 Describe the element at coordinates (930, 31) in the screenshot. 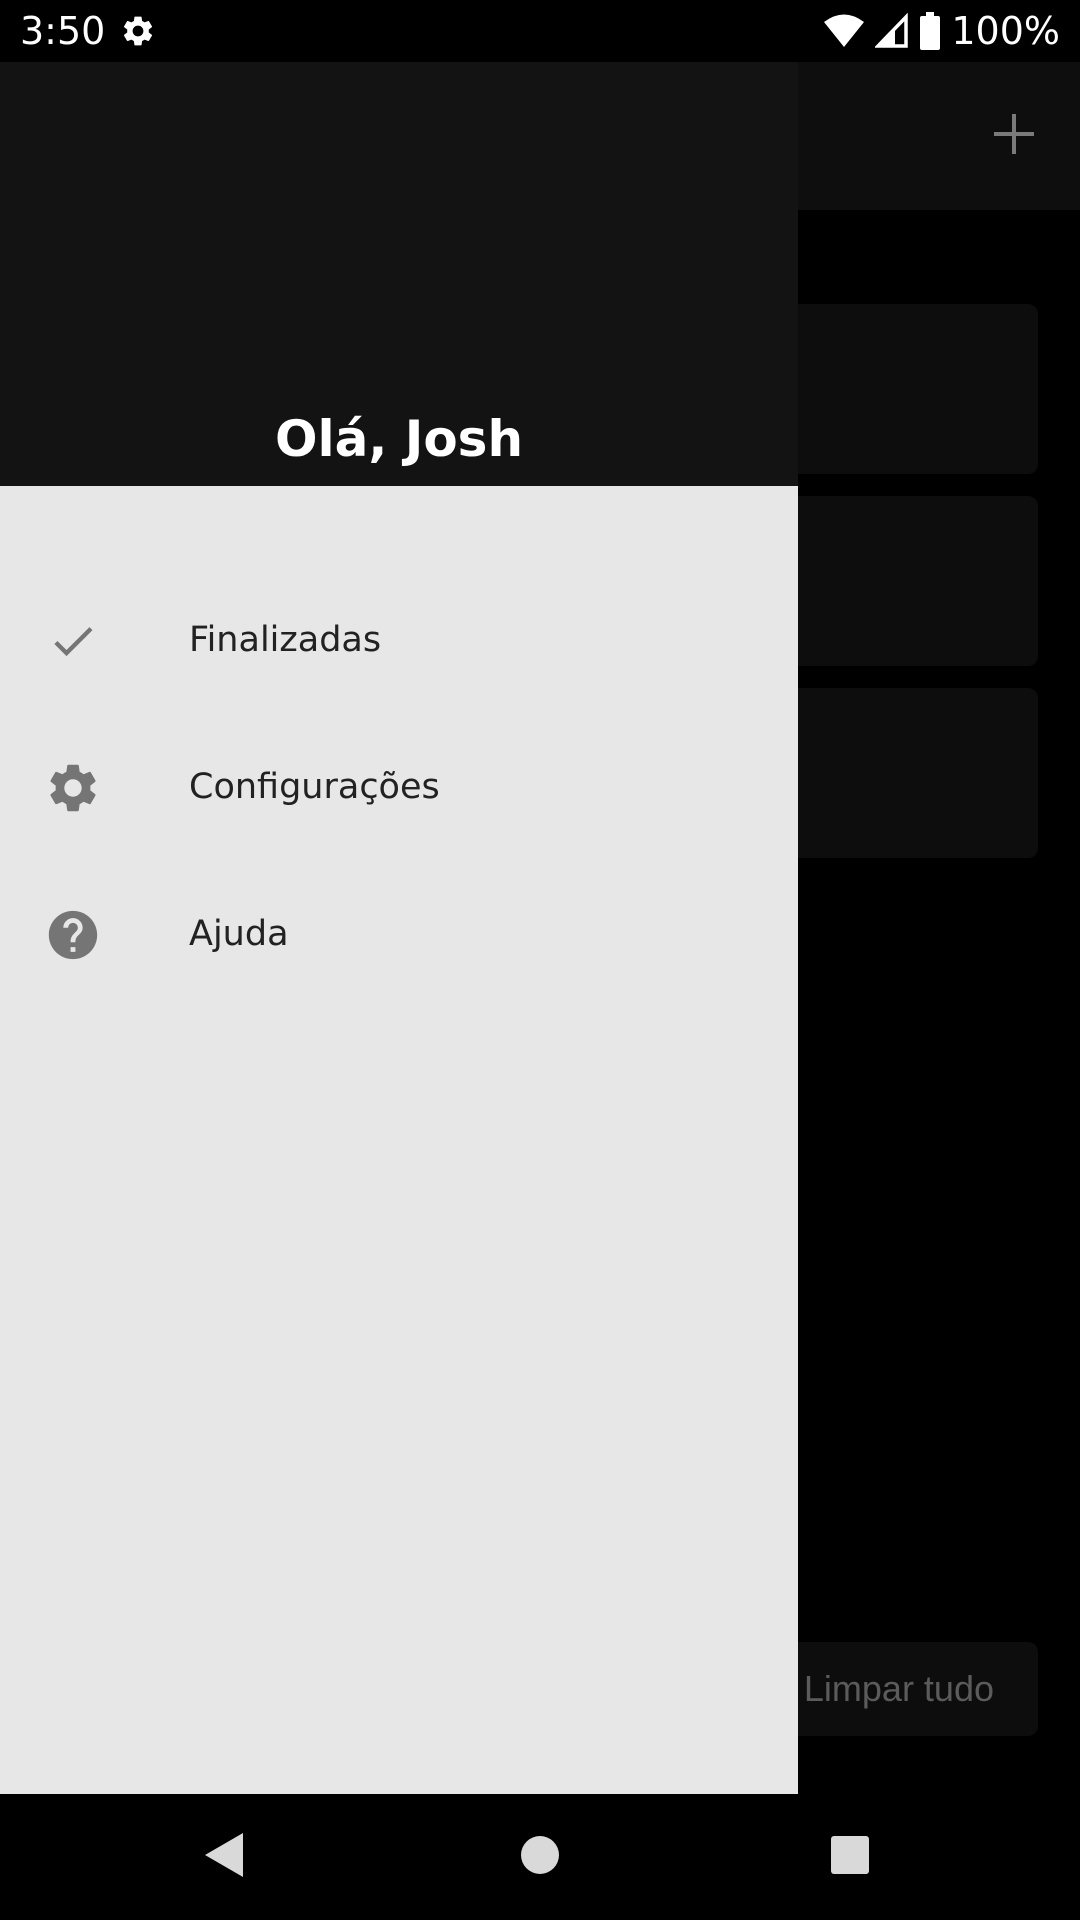

I see `battery-icon` at that location.